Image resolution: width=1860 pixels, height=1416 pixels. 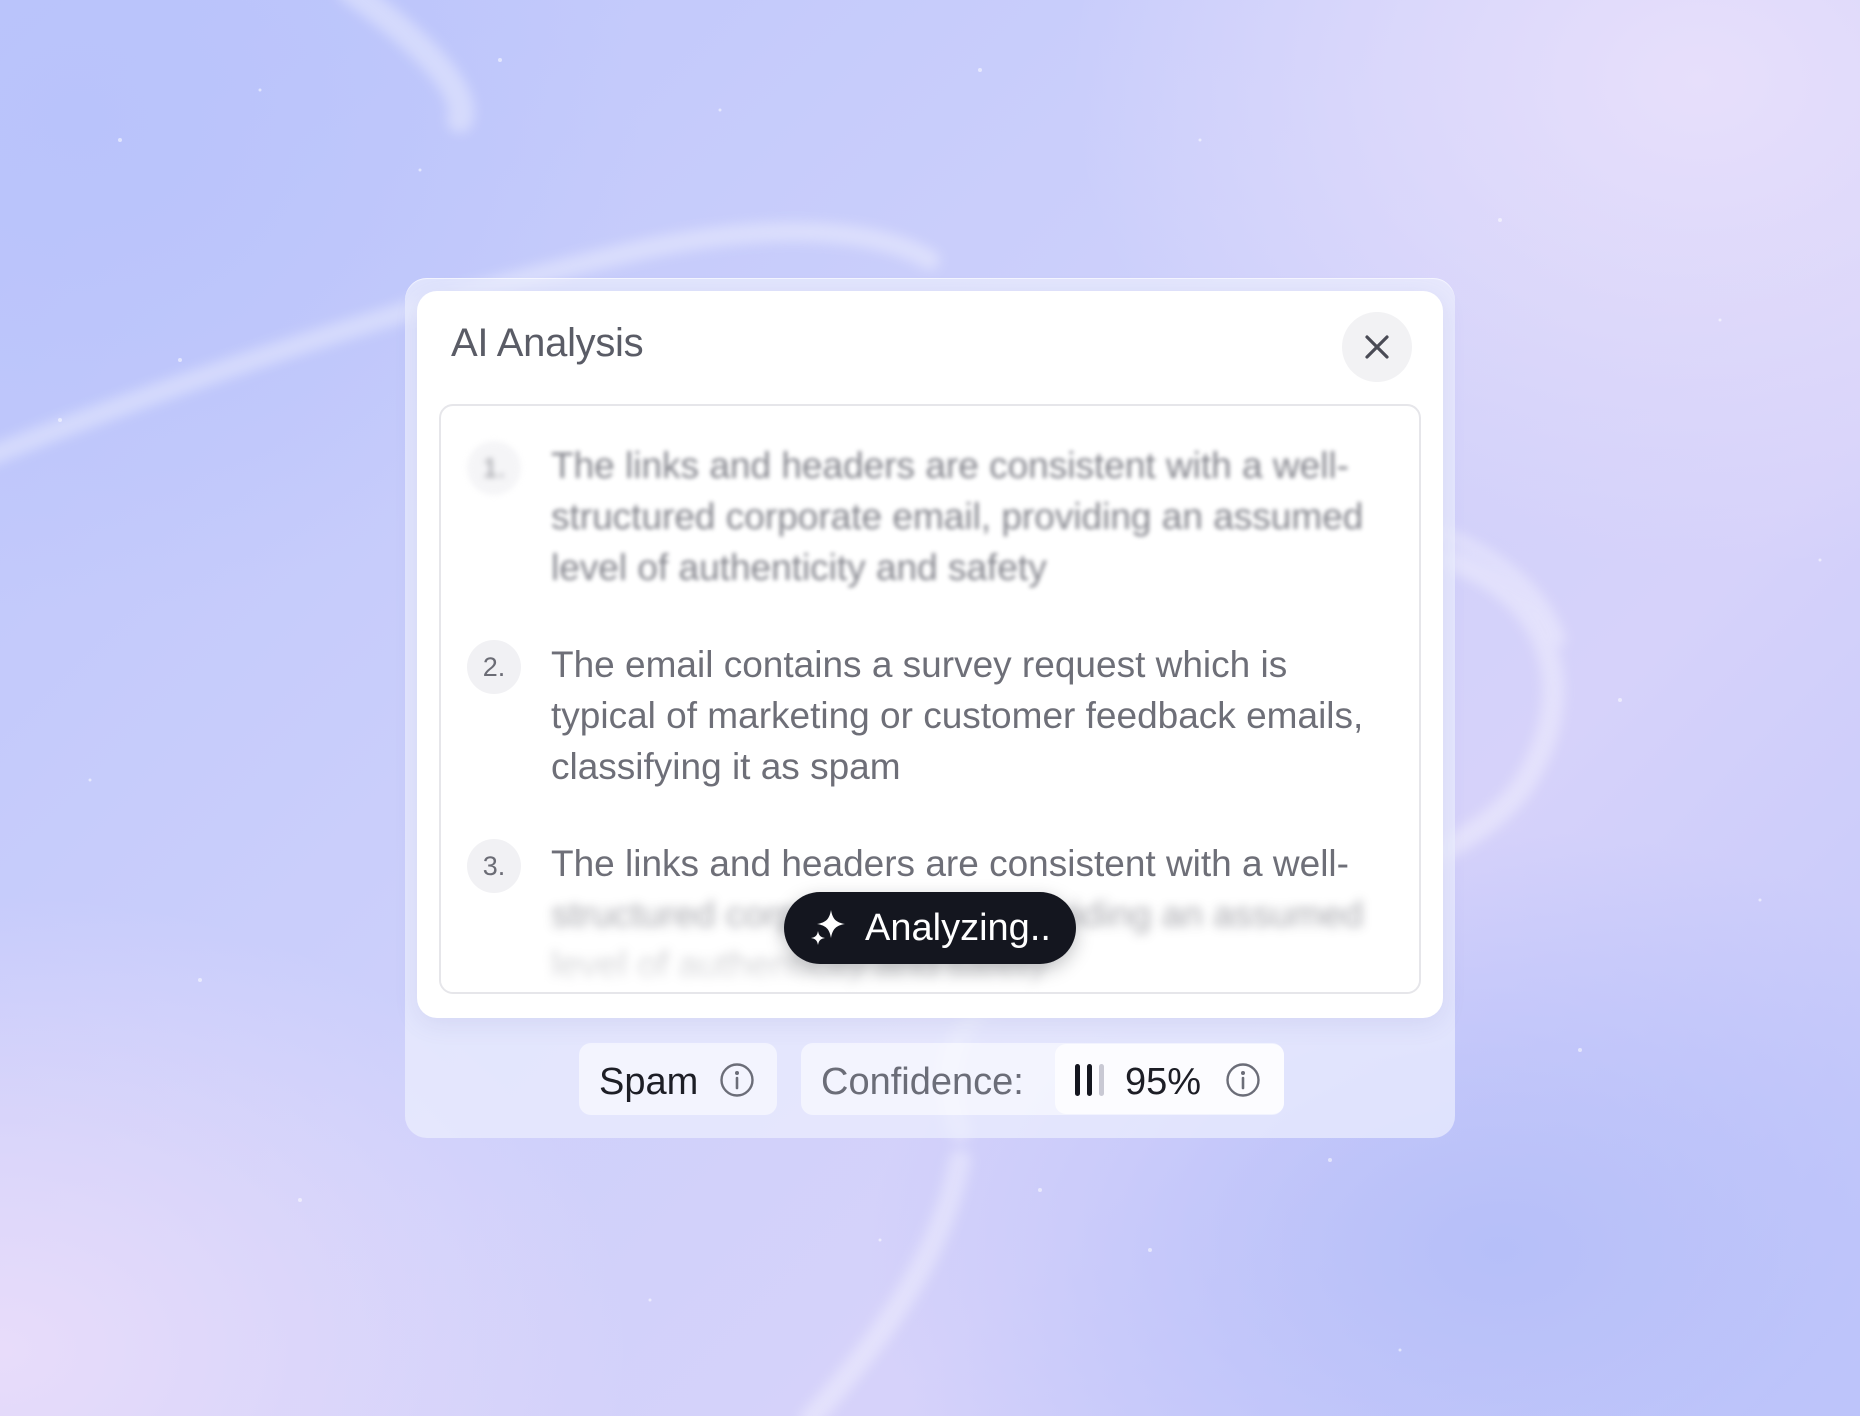 What do you see at coordinates (494, 667) in the screenshot?
I see `point-number: 2.` at bounding box center [494, 667].